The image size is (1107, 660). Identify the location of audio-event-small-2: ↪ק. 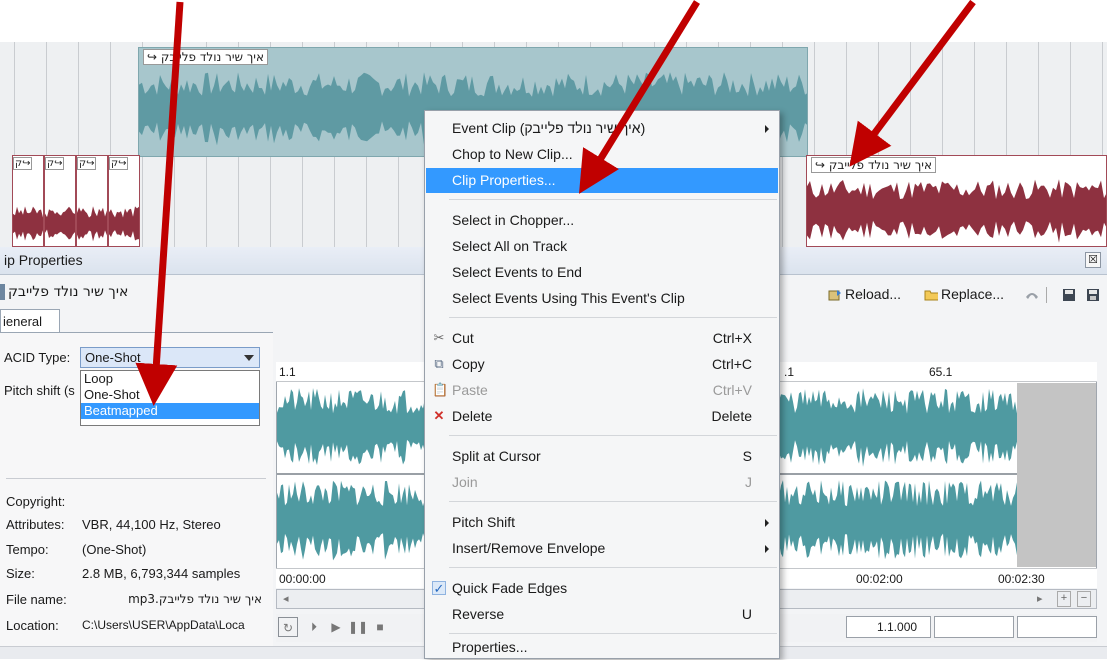
(60, 201).